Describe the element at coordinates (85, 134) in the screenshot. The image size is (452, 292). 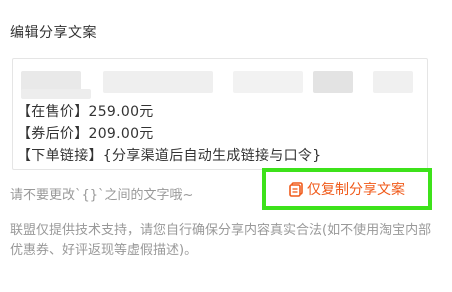
I see `price-after-coupon-line: 【券后价】209.00元` at that location.